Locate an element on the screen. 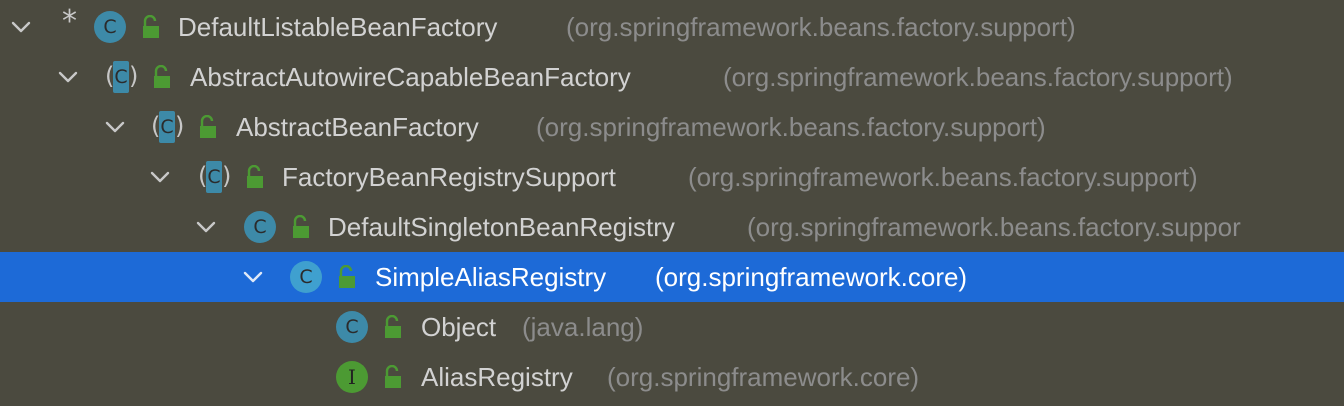  package-name: (java.lang) is located at coordinates (583, 327).